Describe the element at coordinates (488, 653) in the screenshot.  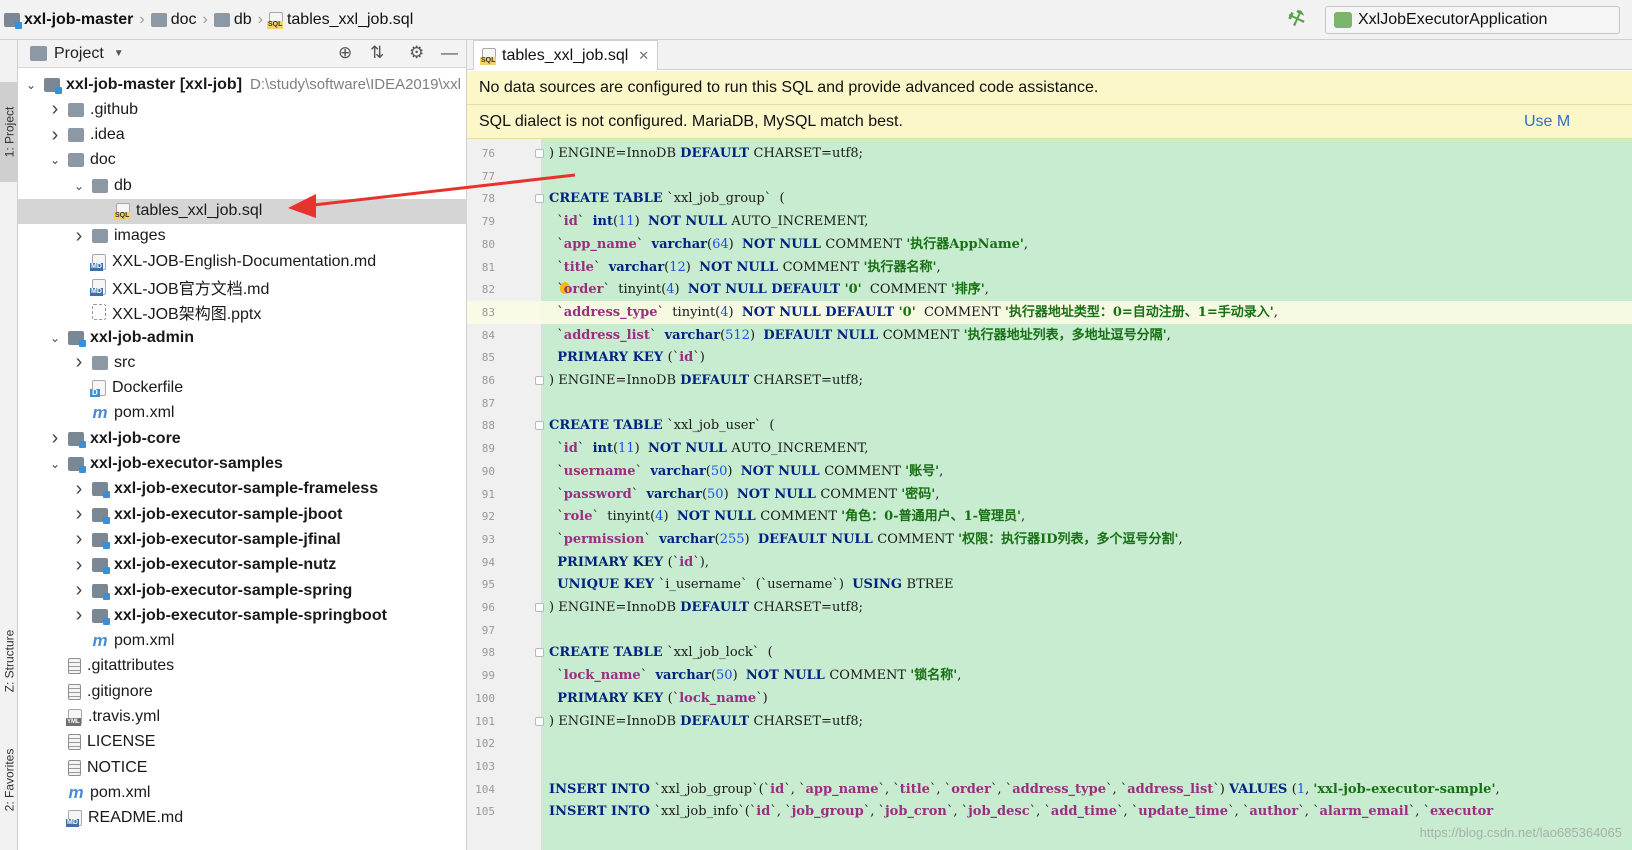
I see `line-number: 98` at that location.